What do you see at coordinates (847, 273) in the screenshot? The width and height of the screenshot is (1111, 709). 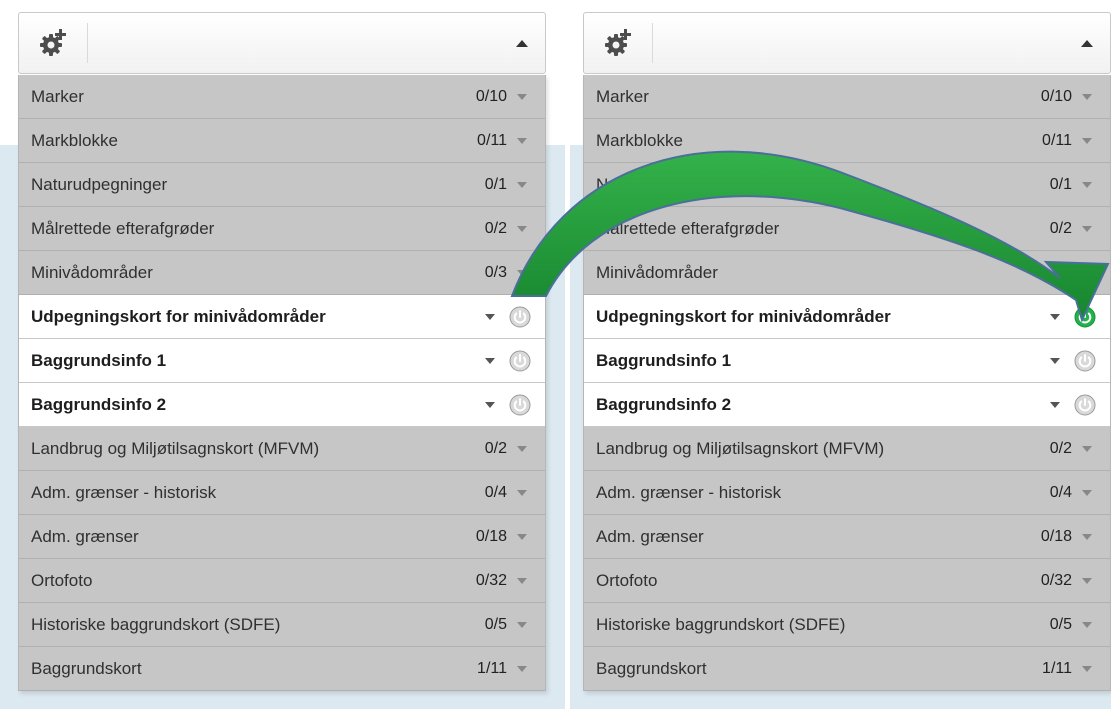 I see `group-row: Minivådområder 1/3` at bounding box center [847, 273].